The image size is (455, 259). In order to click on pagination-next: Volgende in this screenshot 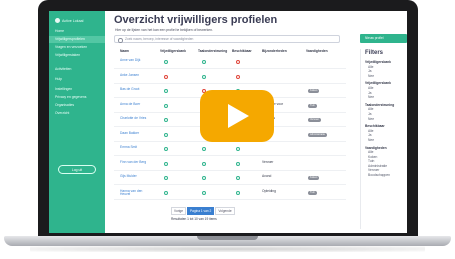, I will do `click(225, 211)`.